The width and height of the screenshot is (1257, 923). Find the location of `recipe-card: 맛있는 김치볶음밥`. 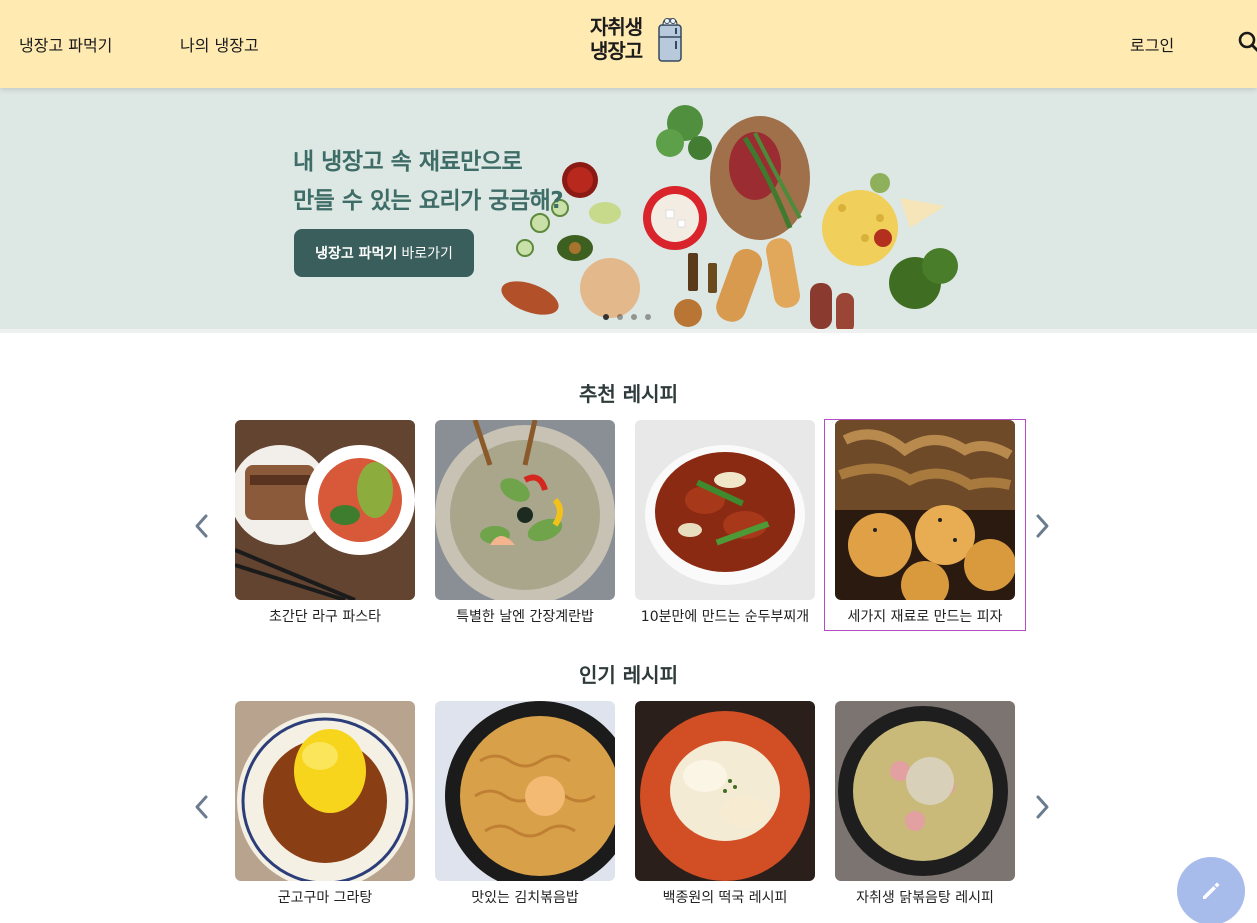

recipe-card: 맛있는 김치볶음밥 is located at coordinates (525, 806).